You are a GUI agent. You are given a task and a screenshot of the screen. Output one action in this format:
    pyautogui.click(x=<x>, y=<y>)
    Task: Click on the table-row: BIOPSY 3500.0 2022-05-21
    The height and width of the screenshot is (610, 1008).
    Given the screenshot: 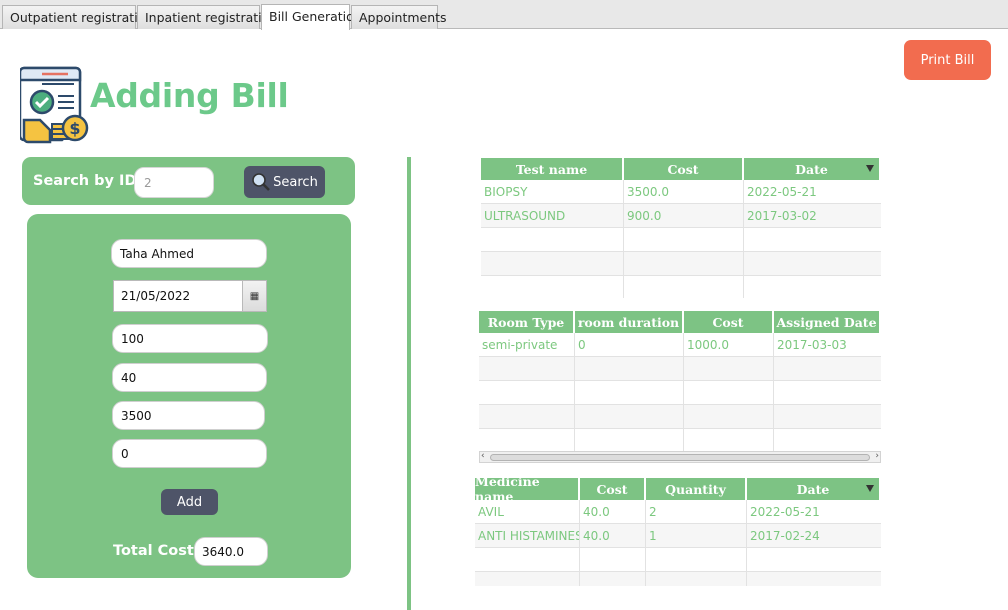 What is the action you would take?
    pyautogui.click(x=681, y=192)
    